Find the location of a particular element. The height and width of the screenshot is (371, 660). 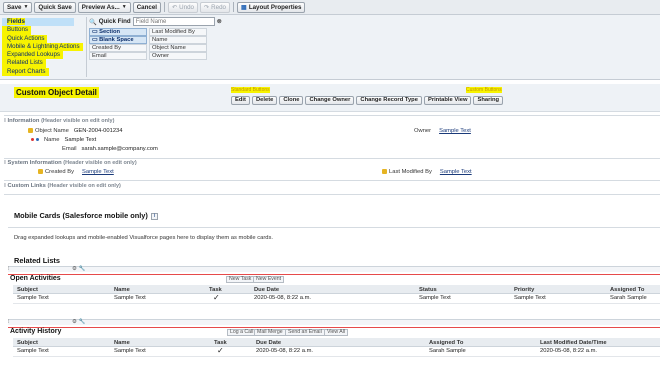

field-owner: Owner Sample Text is located at coordinates (442, 131).